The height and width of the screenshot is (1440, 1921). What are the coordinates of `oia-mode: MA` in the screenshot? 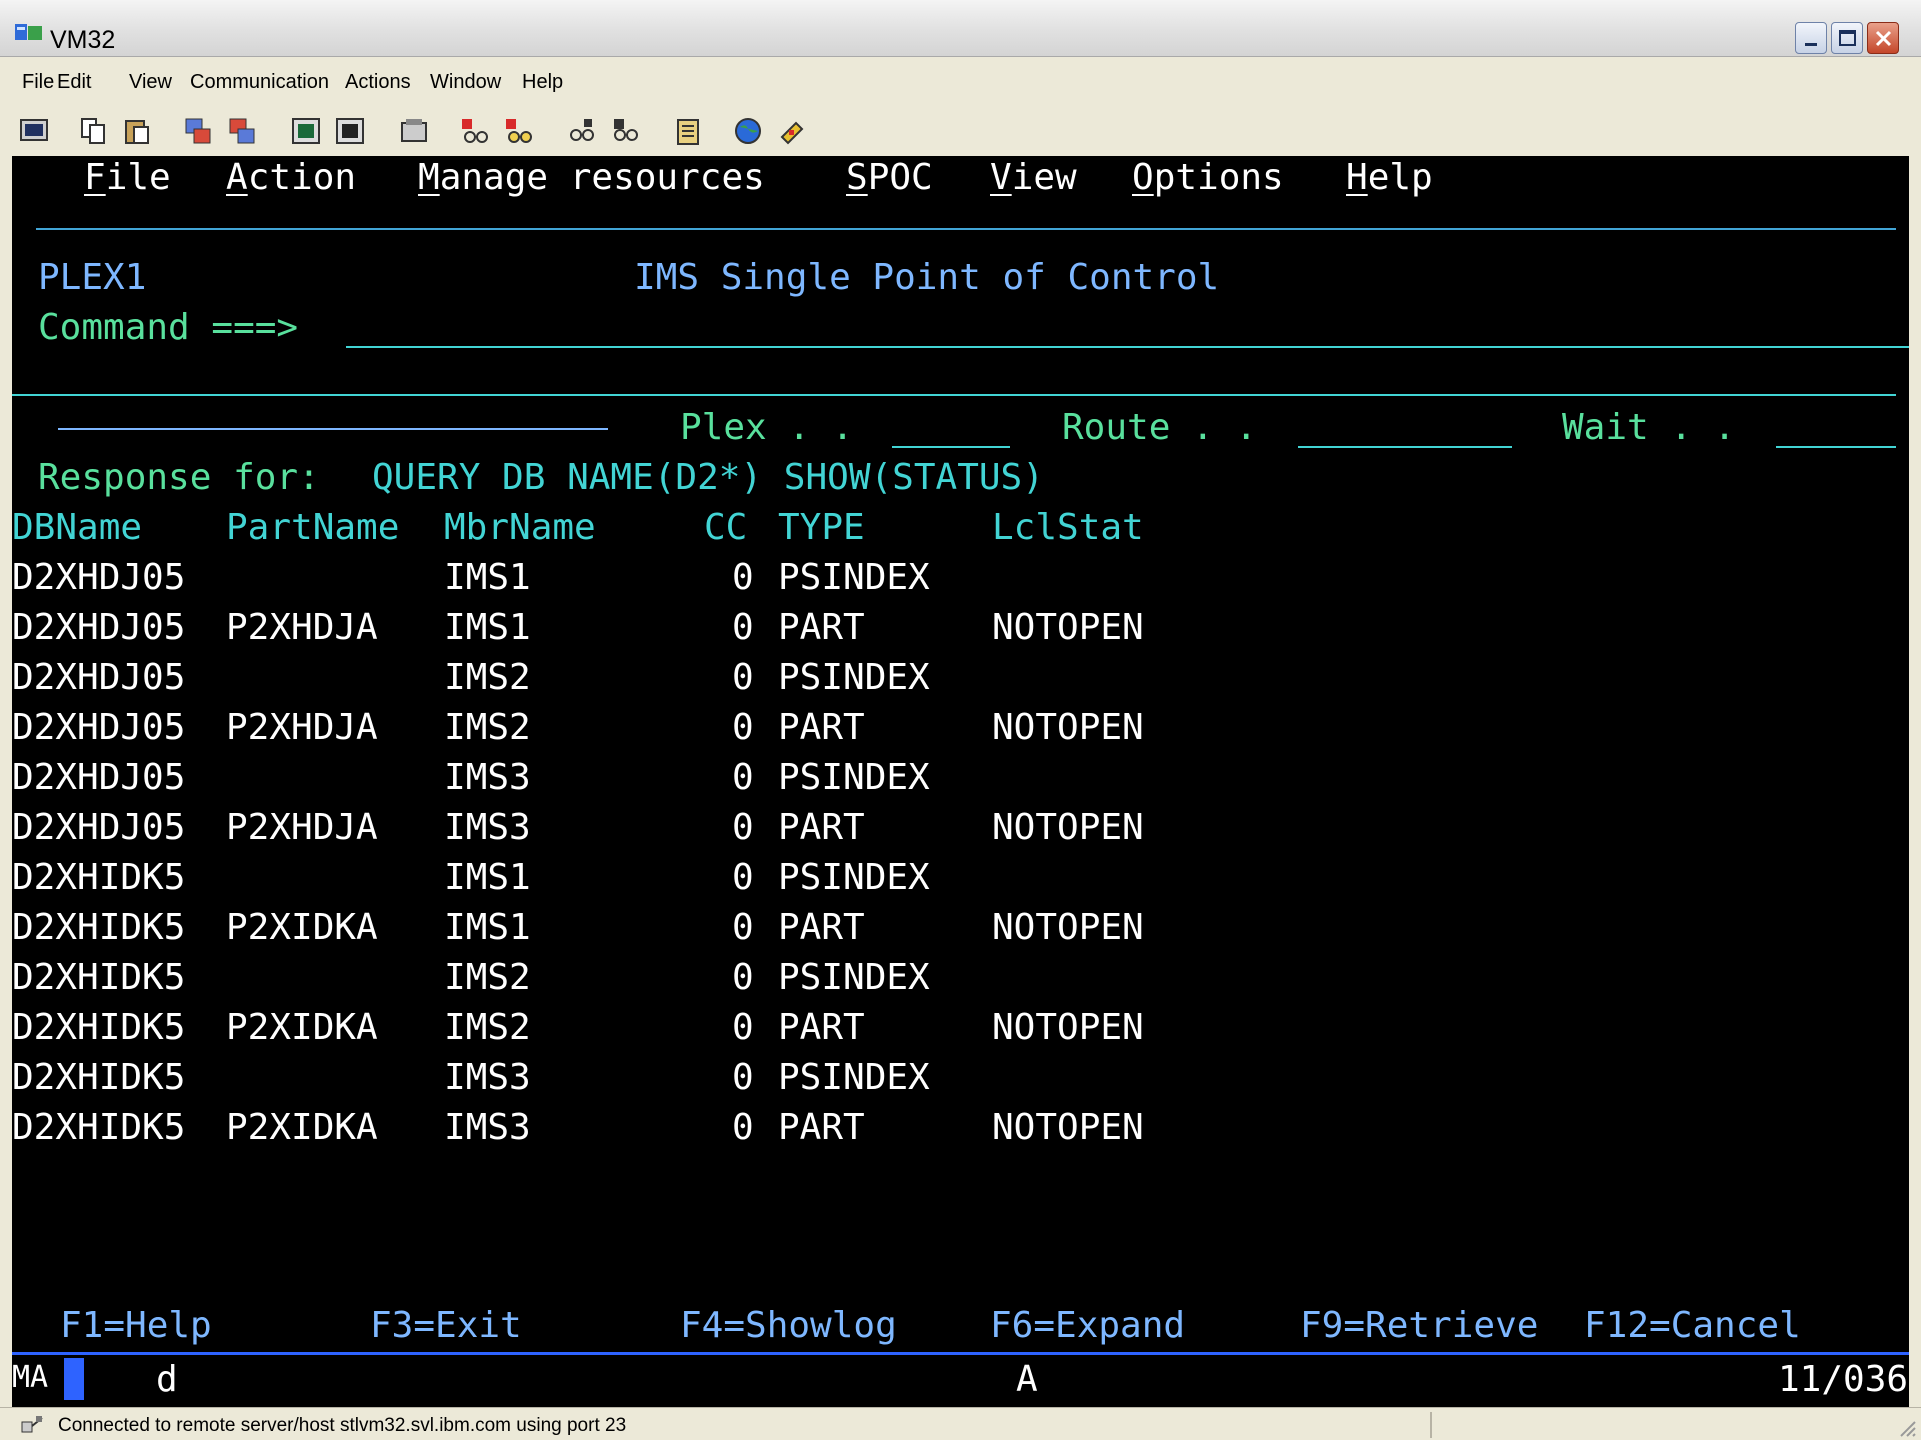 It's located at (30, 1377).